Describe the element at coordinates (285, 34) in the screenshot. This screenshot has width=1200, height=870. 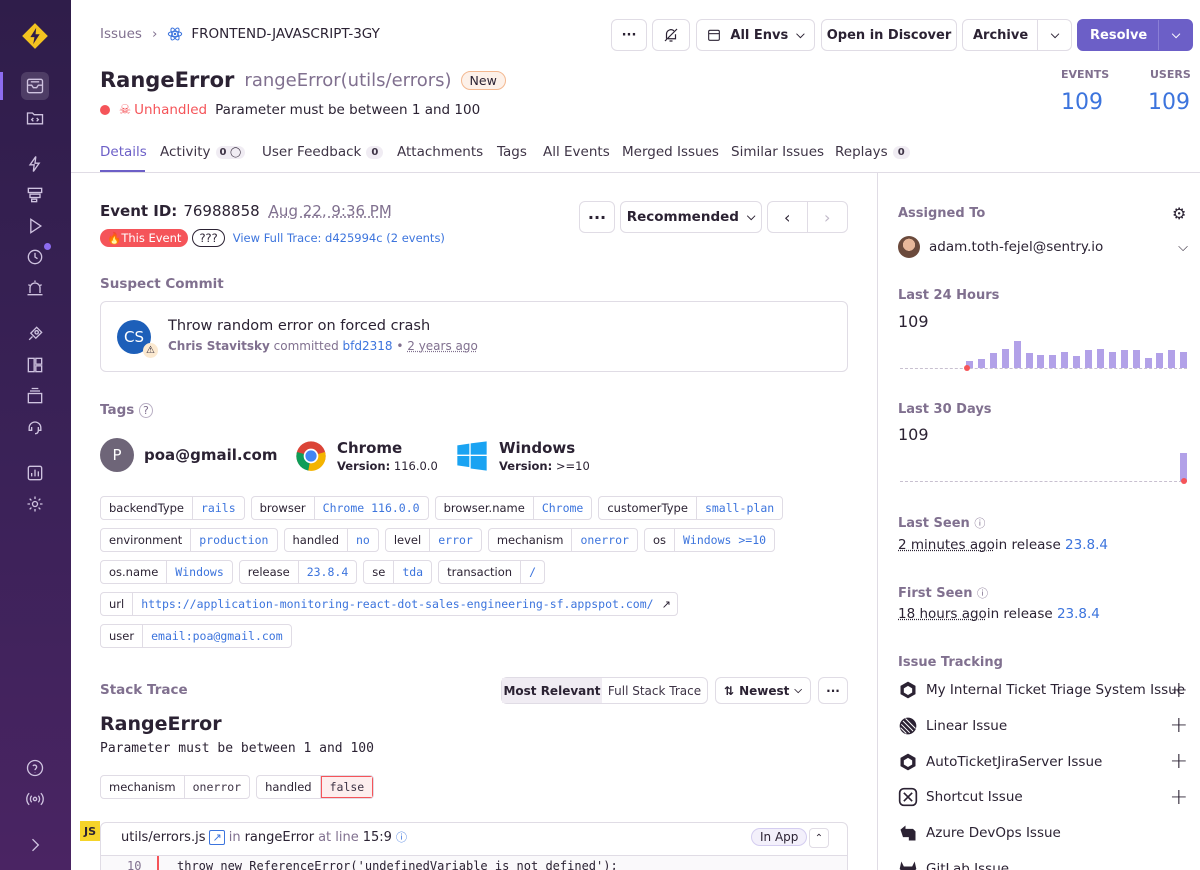
I see `breadcrumb-project: FRONTEND-JAVASCRIPT-3GY` at that location.